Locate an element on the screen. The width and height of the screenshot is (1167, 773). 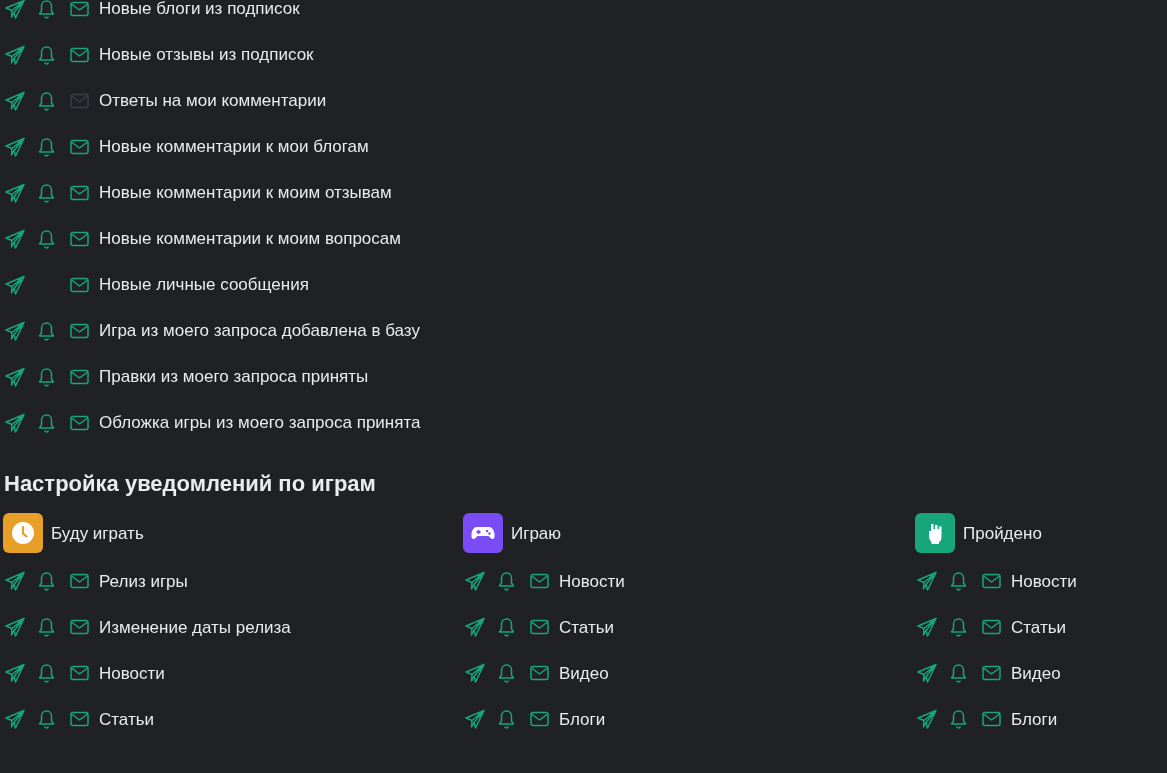
category-title: Буду играть is located at coordinates (97, 533).